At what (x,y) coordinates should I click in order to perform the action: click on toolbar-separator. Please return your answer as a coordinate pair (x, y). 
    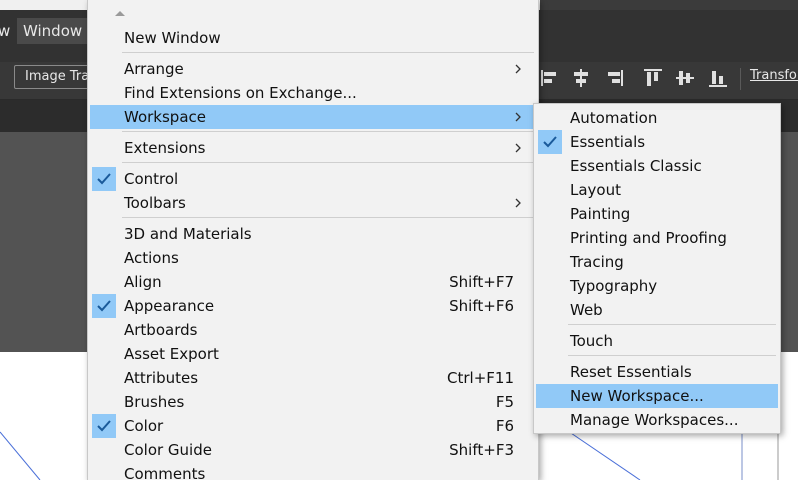
    Looking at the image, I should click on (740, 79).